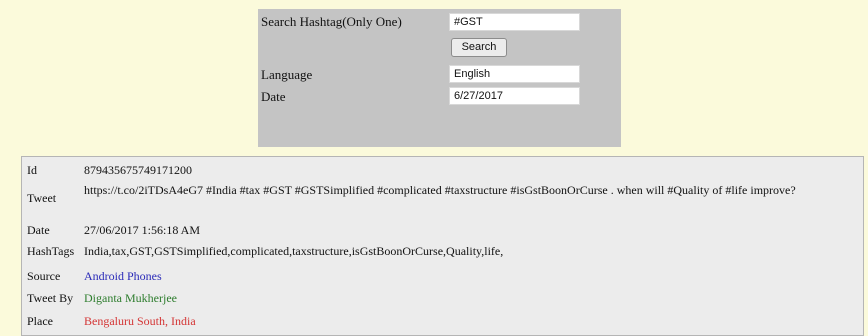 The width and height of the screenshot is (868, 336). Describe the element at coordinates (142, 230) in the screenshot. I see `date-value-result: 27/06/2017 1:56:18 AM` at that location.